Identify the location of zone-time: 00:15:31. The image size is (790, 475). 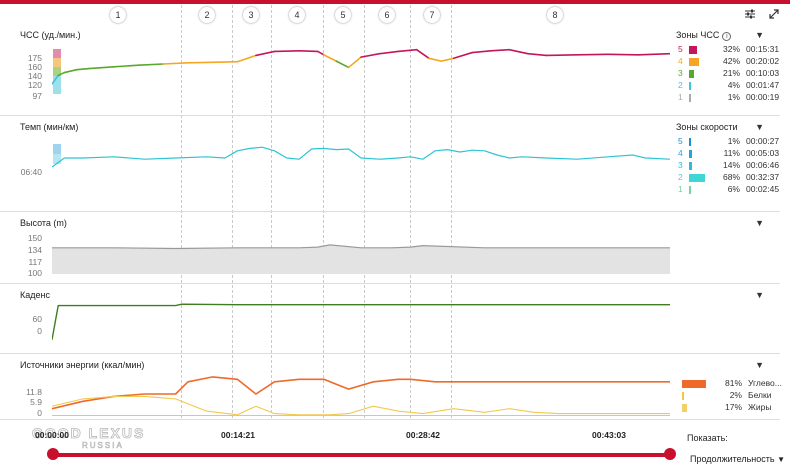
(763, 49).